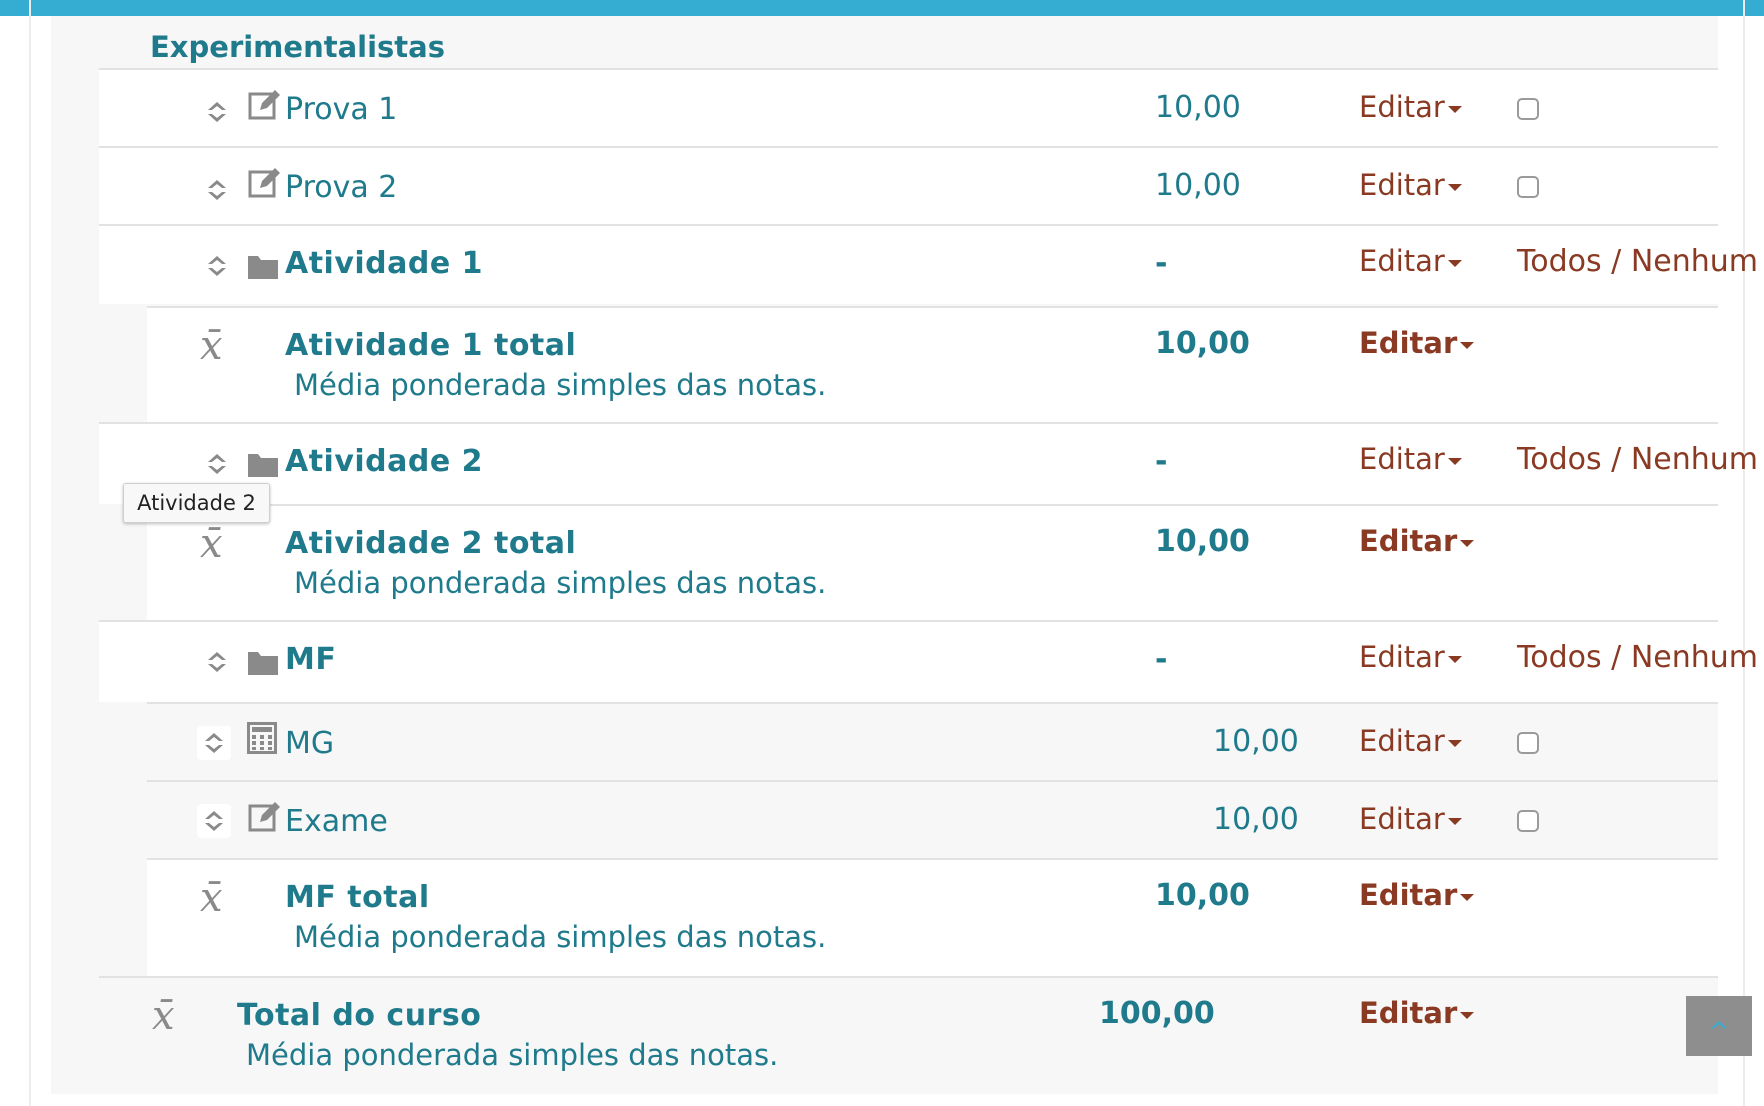 This screenshot has height=1106, width=1764. What do you see at coordinates (932, 742) in the screenshot?
I see `grade-item-row: MG 10,00 Editar` at bounding box center [932, 742].